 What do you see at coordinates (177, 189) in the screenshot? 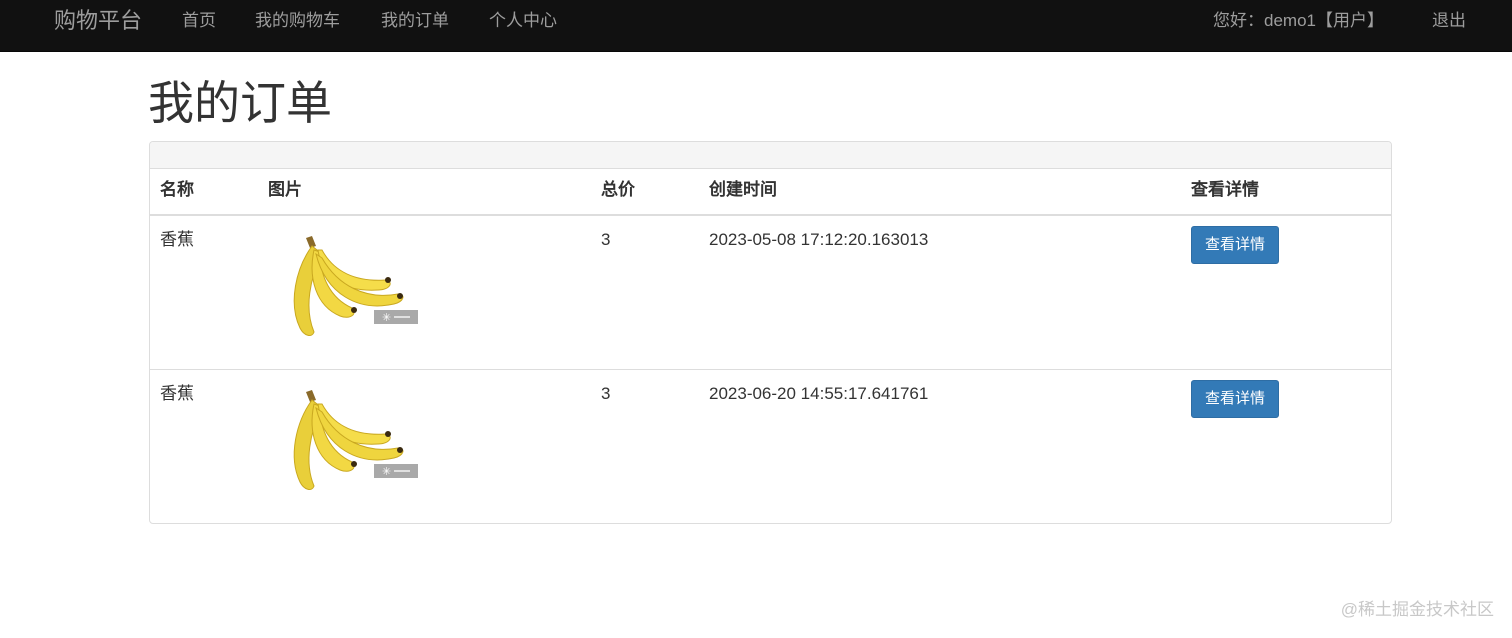
I see `header-name: 名称` at bounding box center [177, 189].